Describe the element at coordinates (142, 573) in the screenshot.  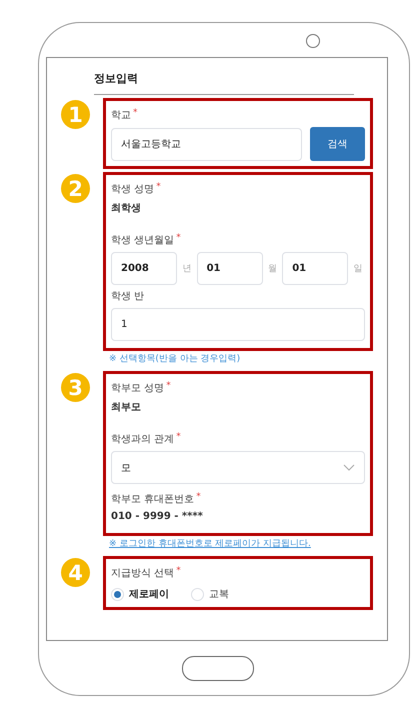
I see `field-label: 지급방식 선택` at that location.